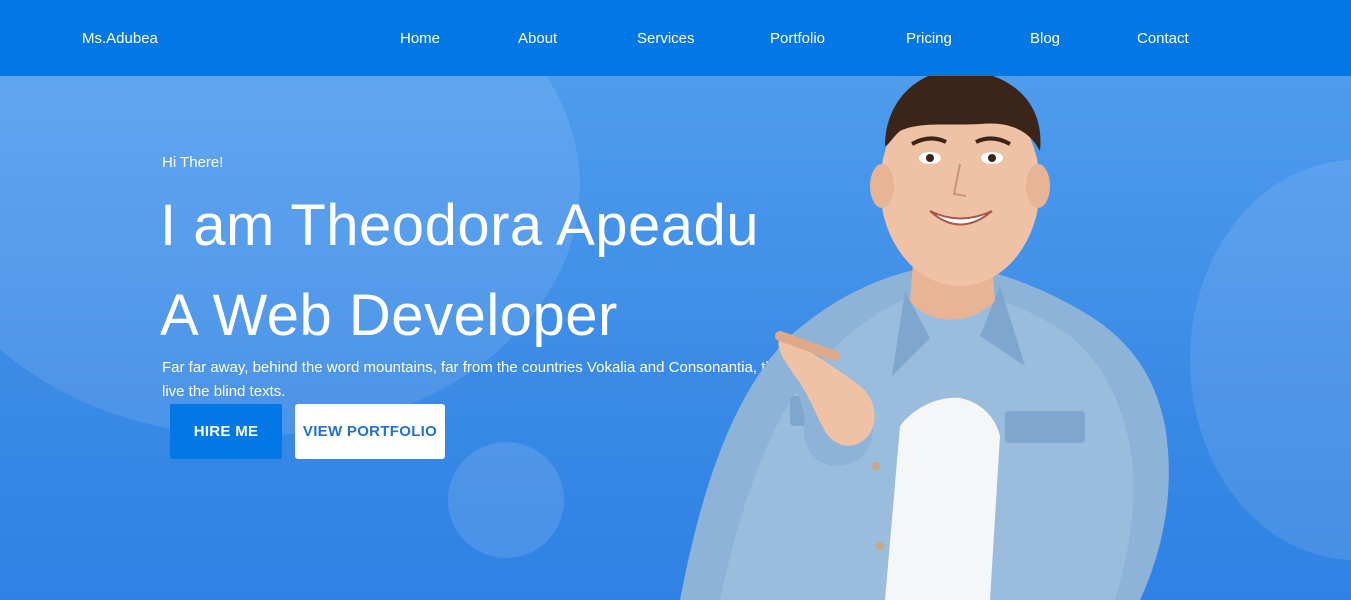 The height and width of the screenshot is (600, 1351). What do you see at coordinates (389, 315) in the screenshot?
I see `hero-subheadline: A Web Developer` at bounding box center [389, 315].